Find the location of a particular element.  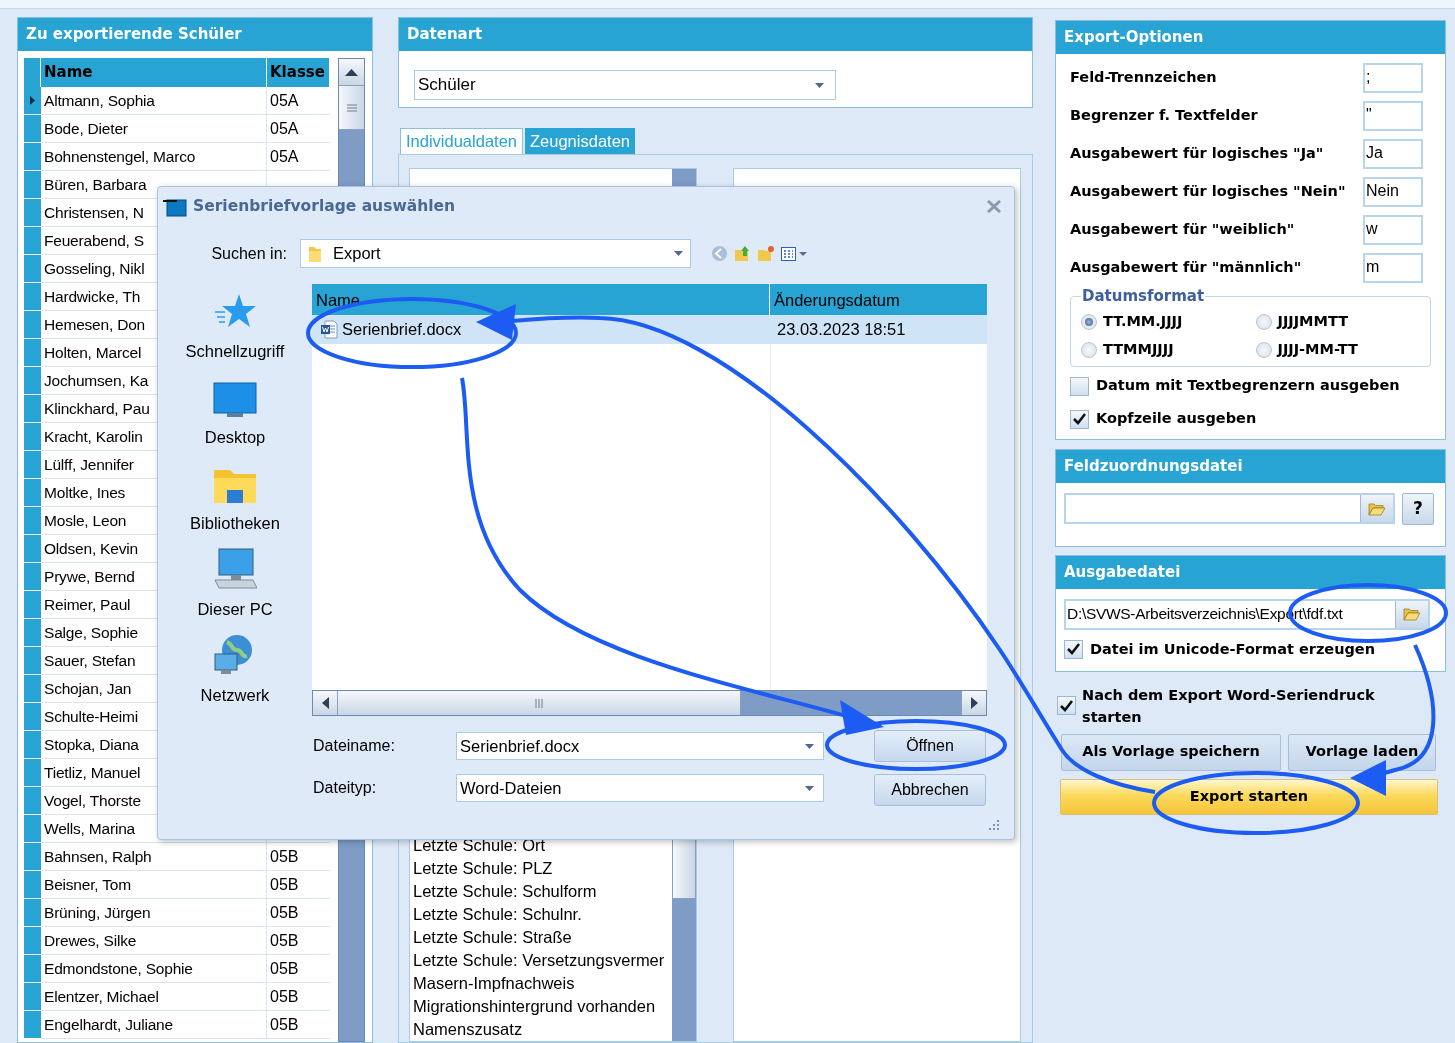

new-folder-icon is located at coordinates (766, 253).